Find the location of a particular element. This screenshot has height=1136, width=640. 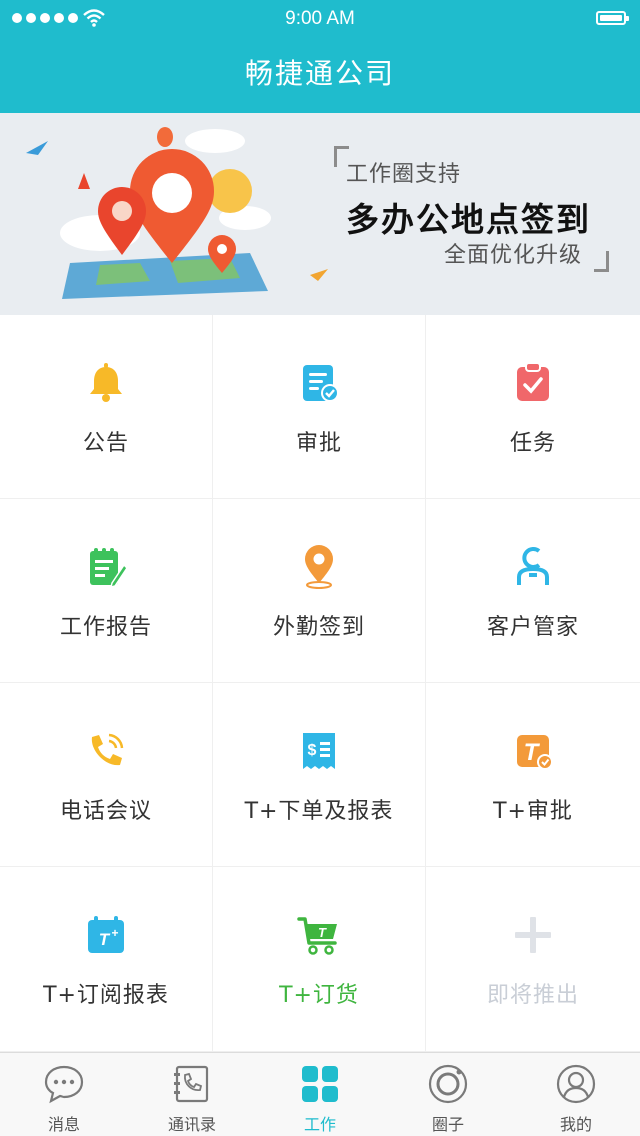

app-announcement: 公告 is located at coordinates (106, 407).